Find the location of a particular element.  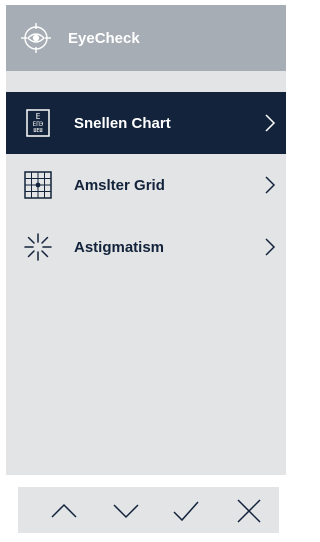

menu-item-snellen-chart: E ЕПЭ ШЕШ Snellen Chart is located at coordinates (146, 123).